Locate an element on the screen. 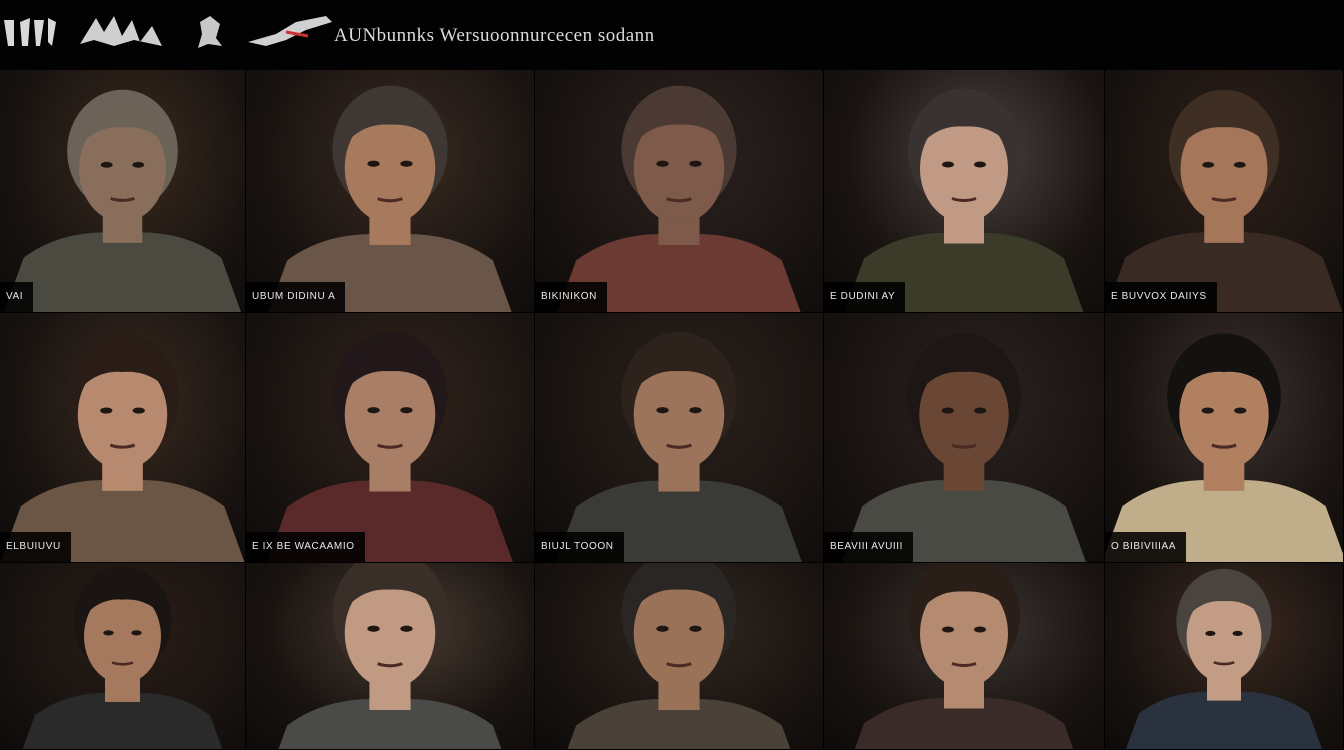  character-name-label: E IX BE WACAAMIO is located at coordinates (305, 547).